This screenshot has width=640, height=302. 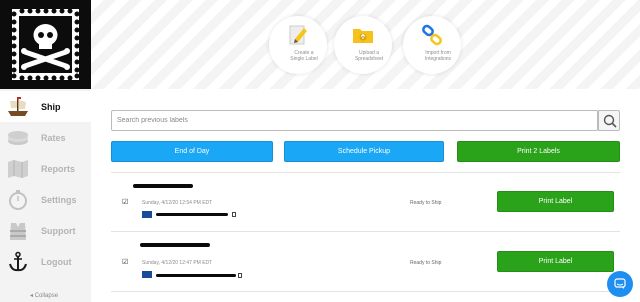 I want to click on stopwatch-icon, so click(x=18, y=199).